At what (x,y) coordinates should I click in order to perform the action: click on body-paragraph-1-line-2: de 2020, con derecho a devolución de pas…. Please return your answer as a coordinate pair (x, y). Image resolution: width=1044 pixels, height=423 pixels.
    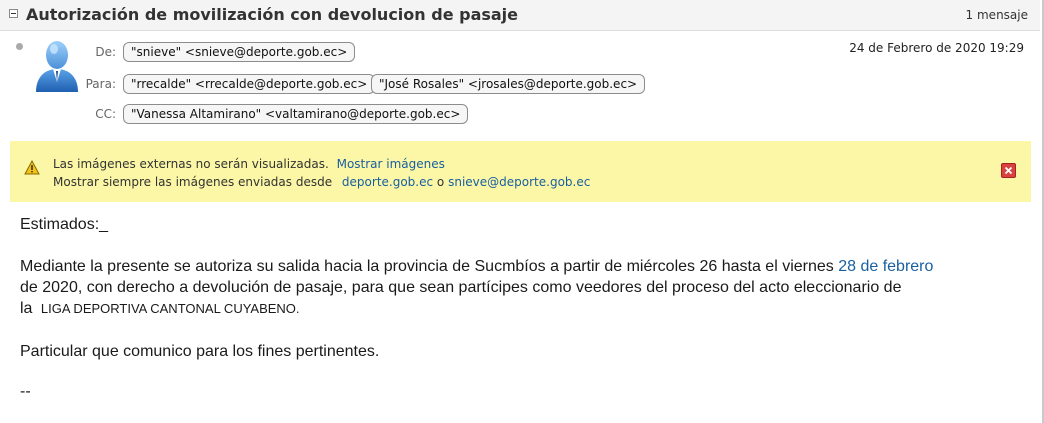
    Looking at the image, I should click on (461, 287).